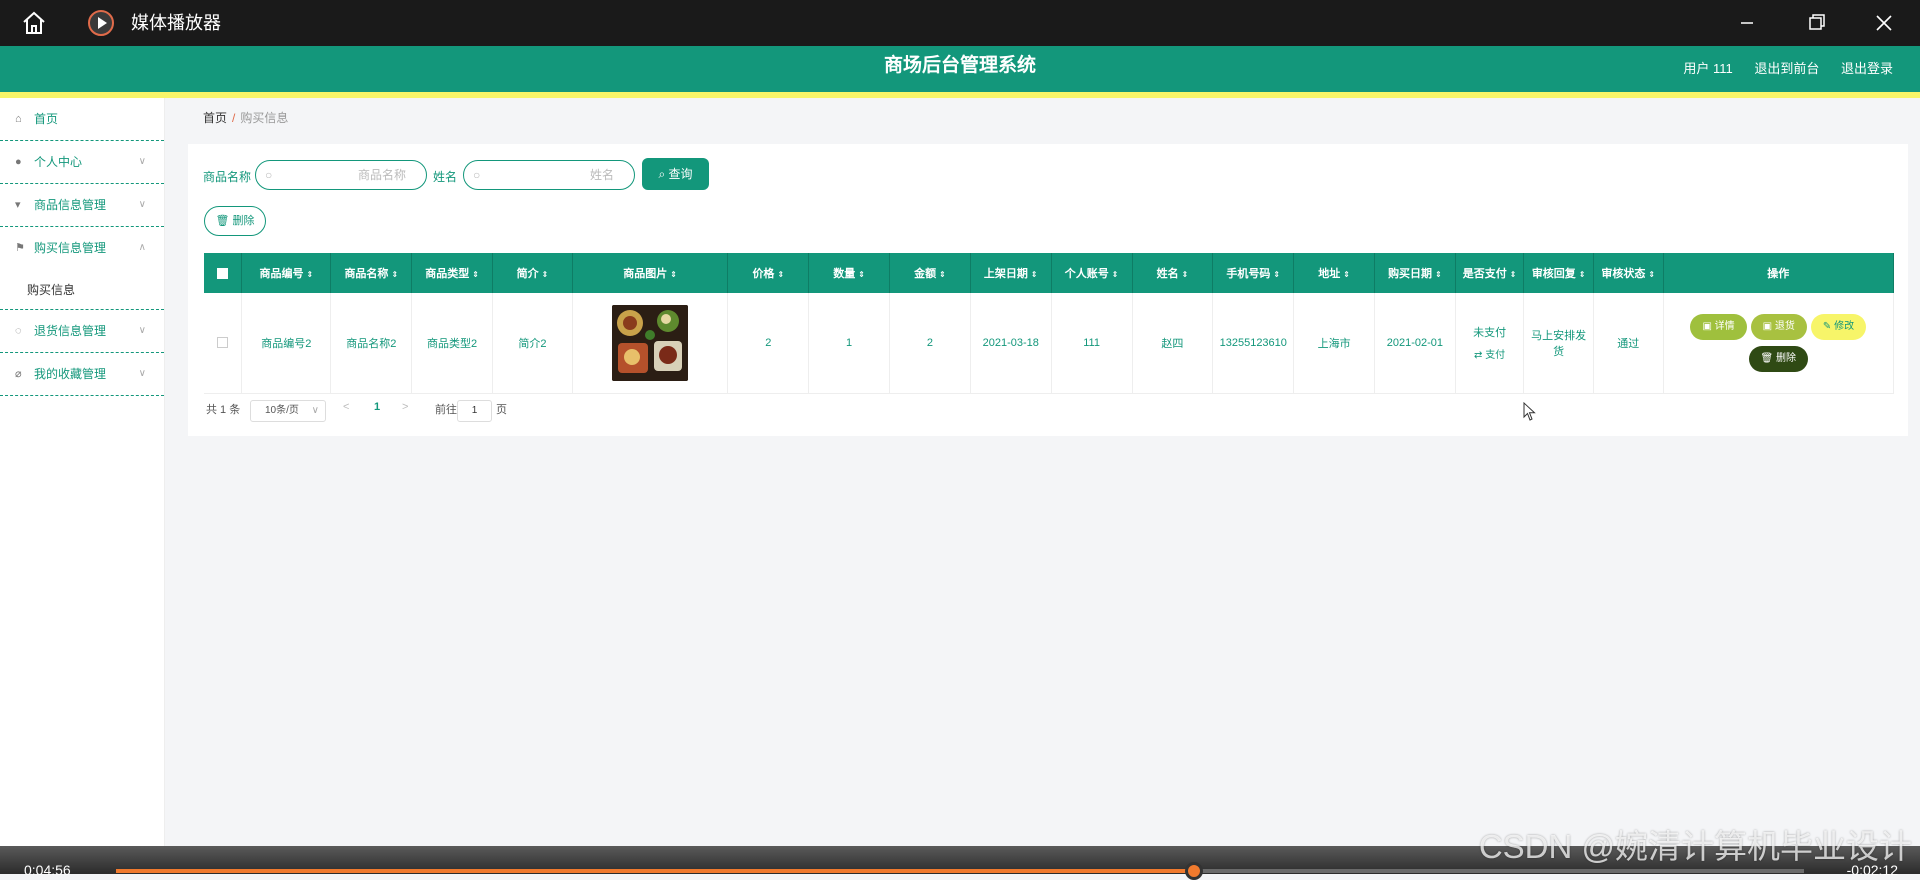 Image resolution: width=1920 pixels, height=880 pixels. I want to click on column-header: 商品类型 ⇕, so click(452, 273).